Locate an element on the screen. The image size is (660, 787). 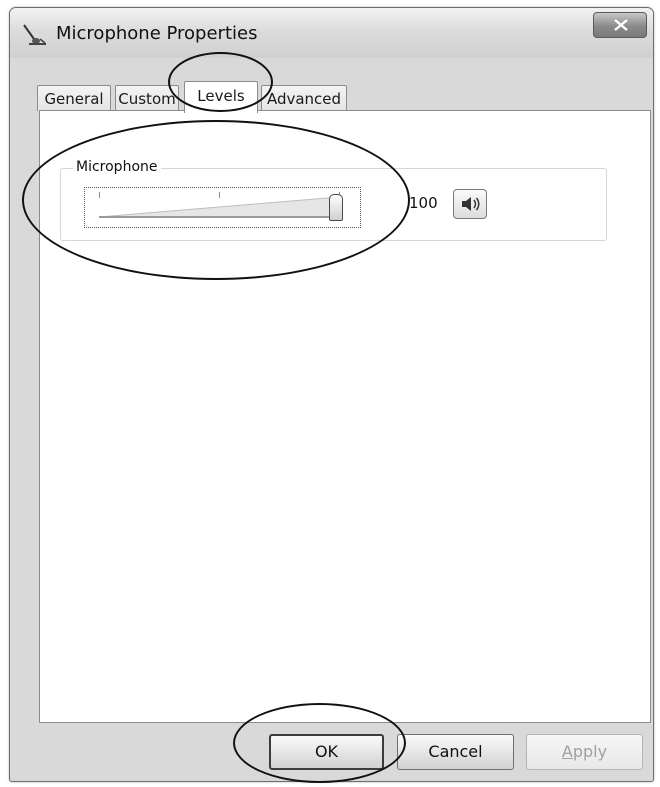
title-bar: Microphone Properties is located at coordinates (331, 33).